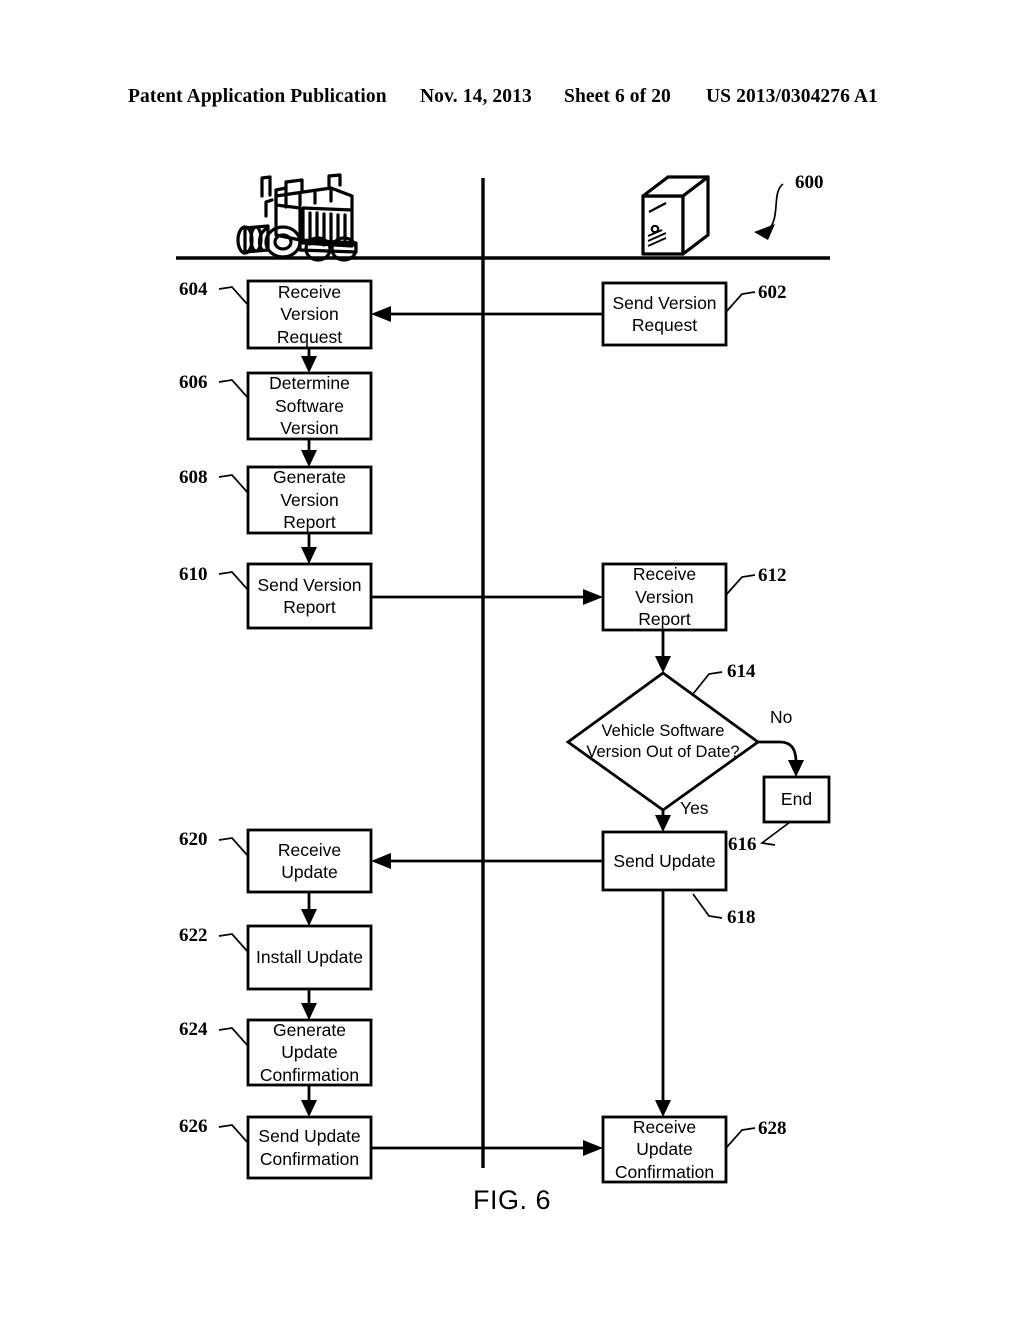 The height and width of the screenshot is (1320, 1024). What do you see at coordinates (664, 597) in the screenshot?
I see `node-612-label: Receive Version Report` at bounding box center [664, 597].